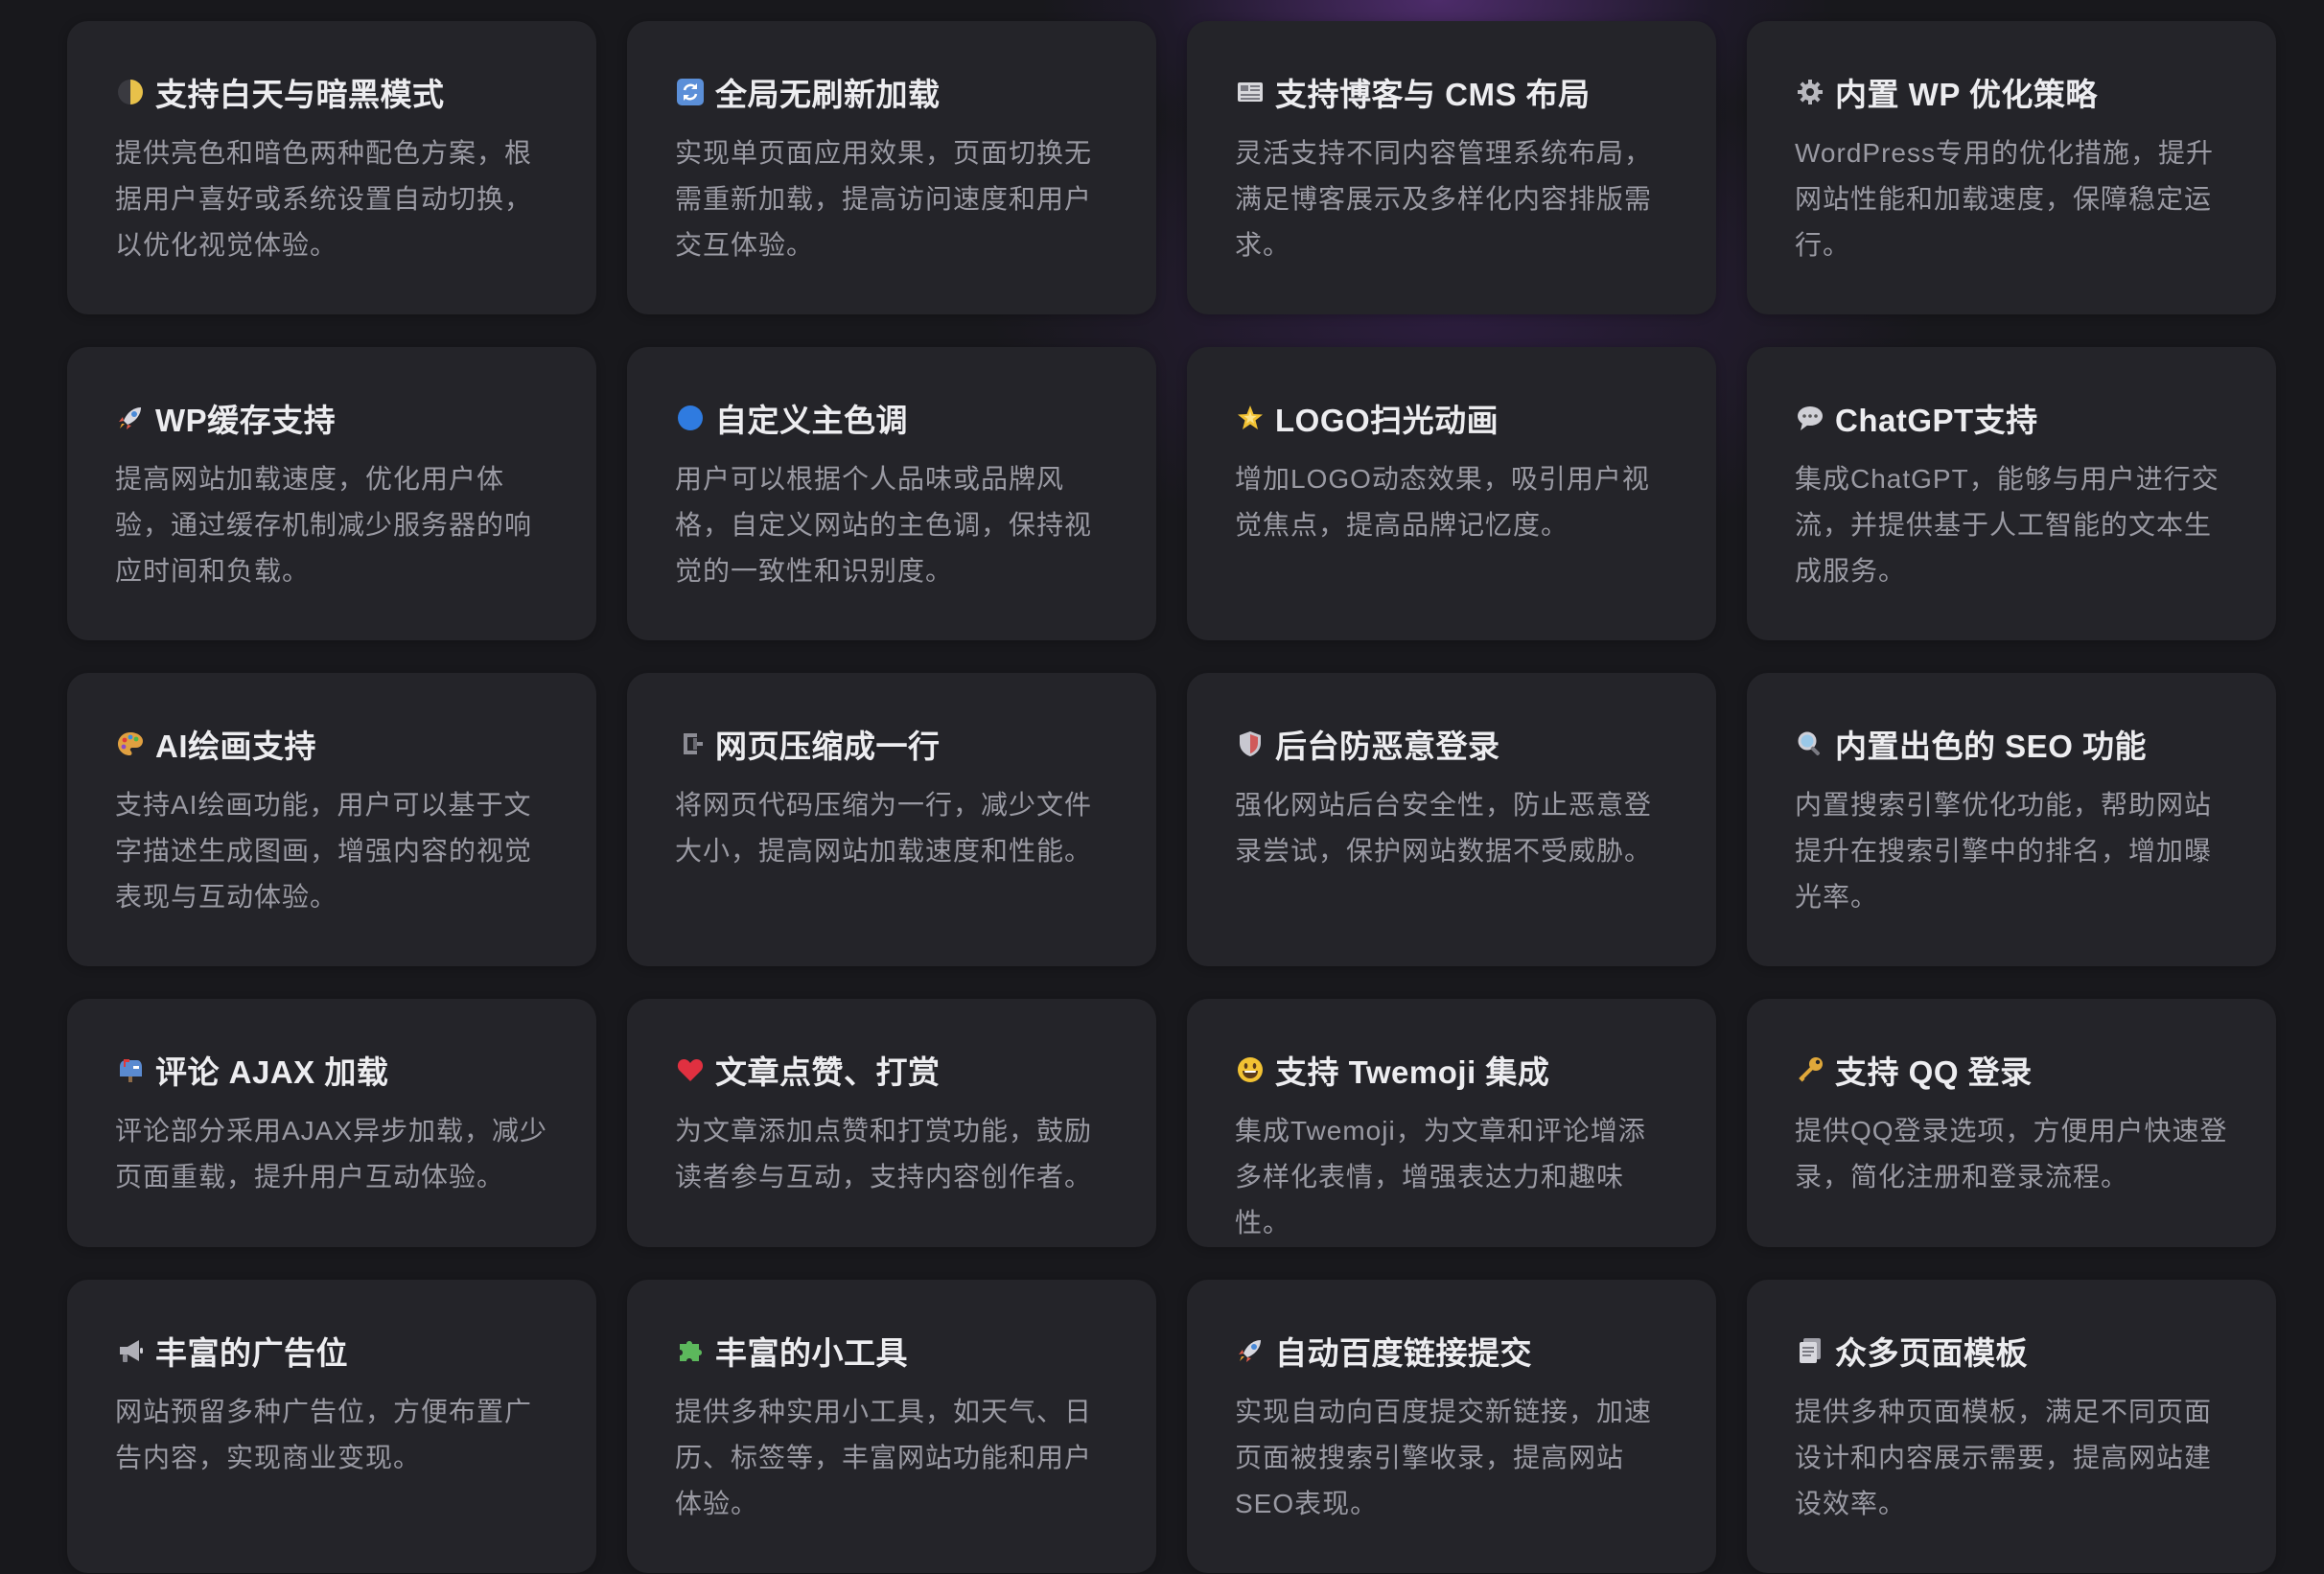  Describe the element at coordinates (272, 1072) in the screenshot. I see `card-title-text: 评论 AJAX 加载` at that location.